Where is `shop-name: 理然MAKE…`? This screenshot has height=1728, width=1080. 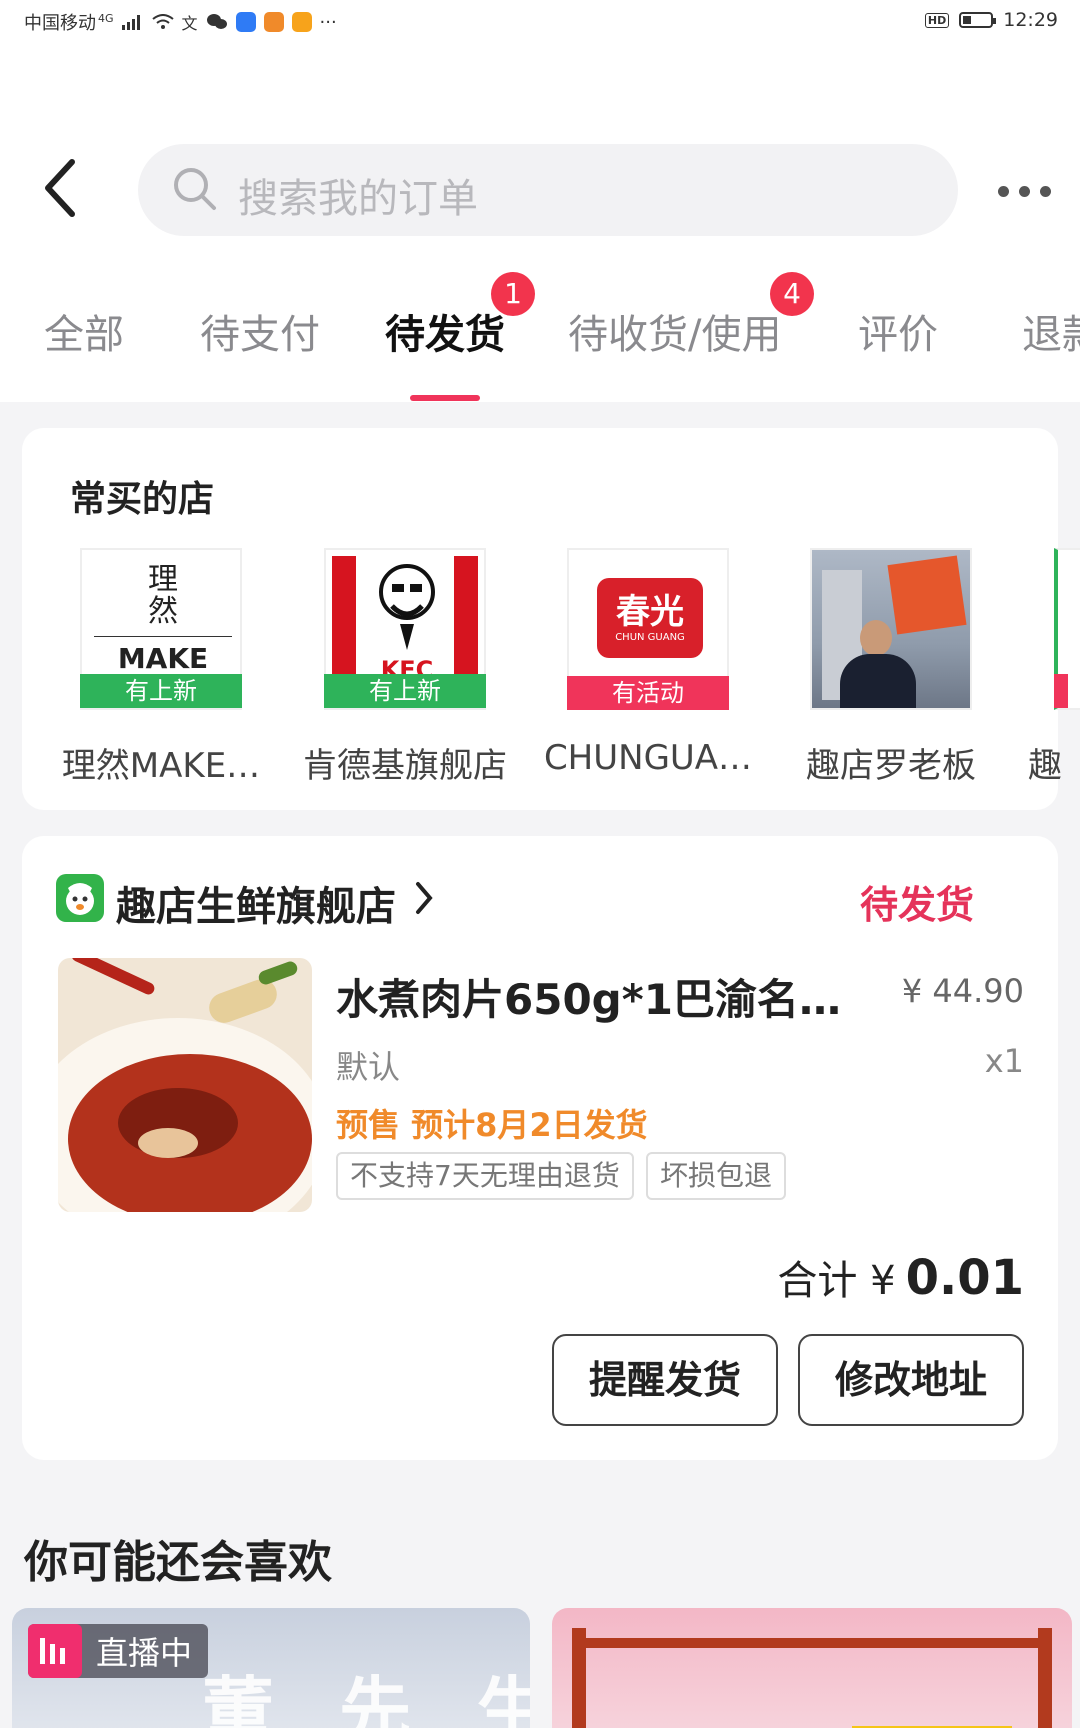
shop-name: 理然MAKE… is located at coordinates (161, 766).